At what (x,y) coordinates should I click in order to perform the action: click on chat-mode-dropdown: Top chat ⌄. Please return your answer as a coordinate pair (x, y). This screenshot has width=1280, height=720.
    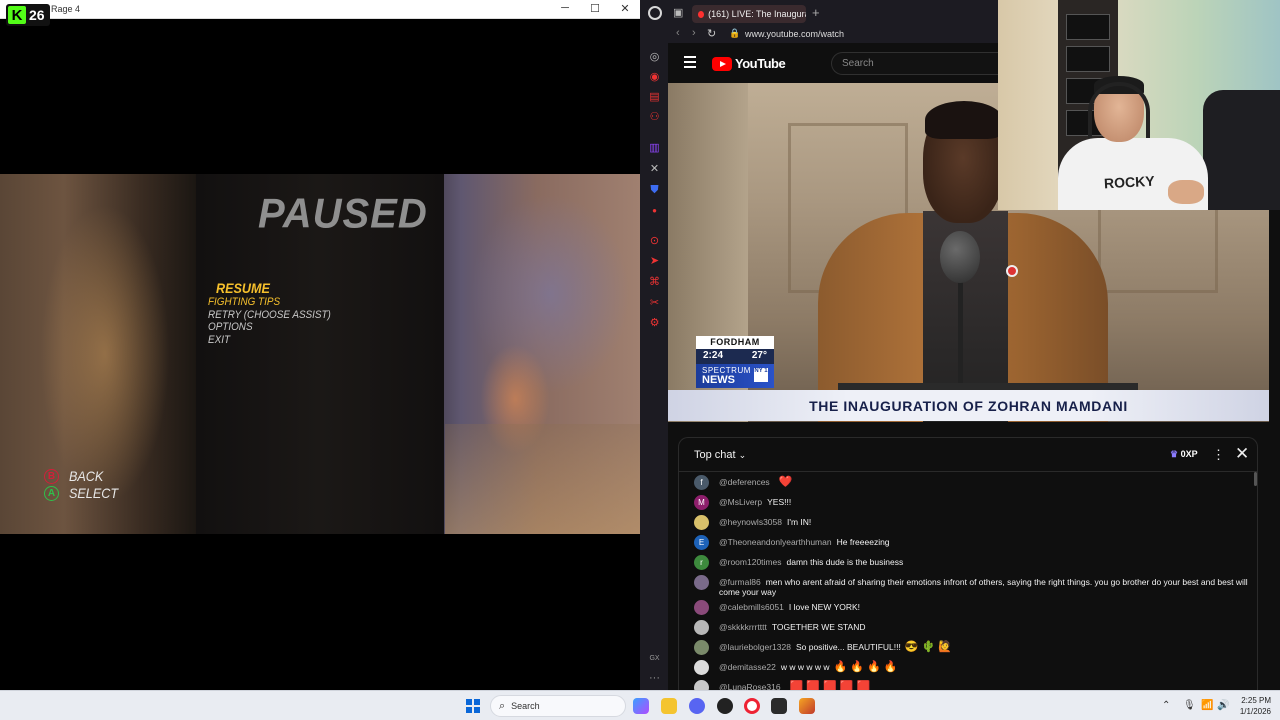
    Looking at the image, I should click on (720, 455).